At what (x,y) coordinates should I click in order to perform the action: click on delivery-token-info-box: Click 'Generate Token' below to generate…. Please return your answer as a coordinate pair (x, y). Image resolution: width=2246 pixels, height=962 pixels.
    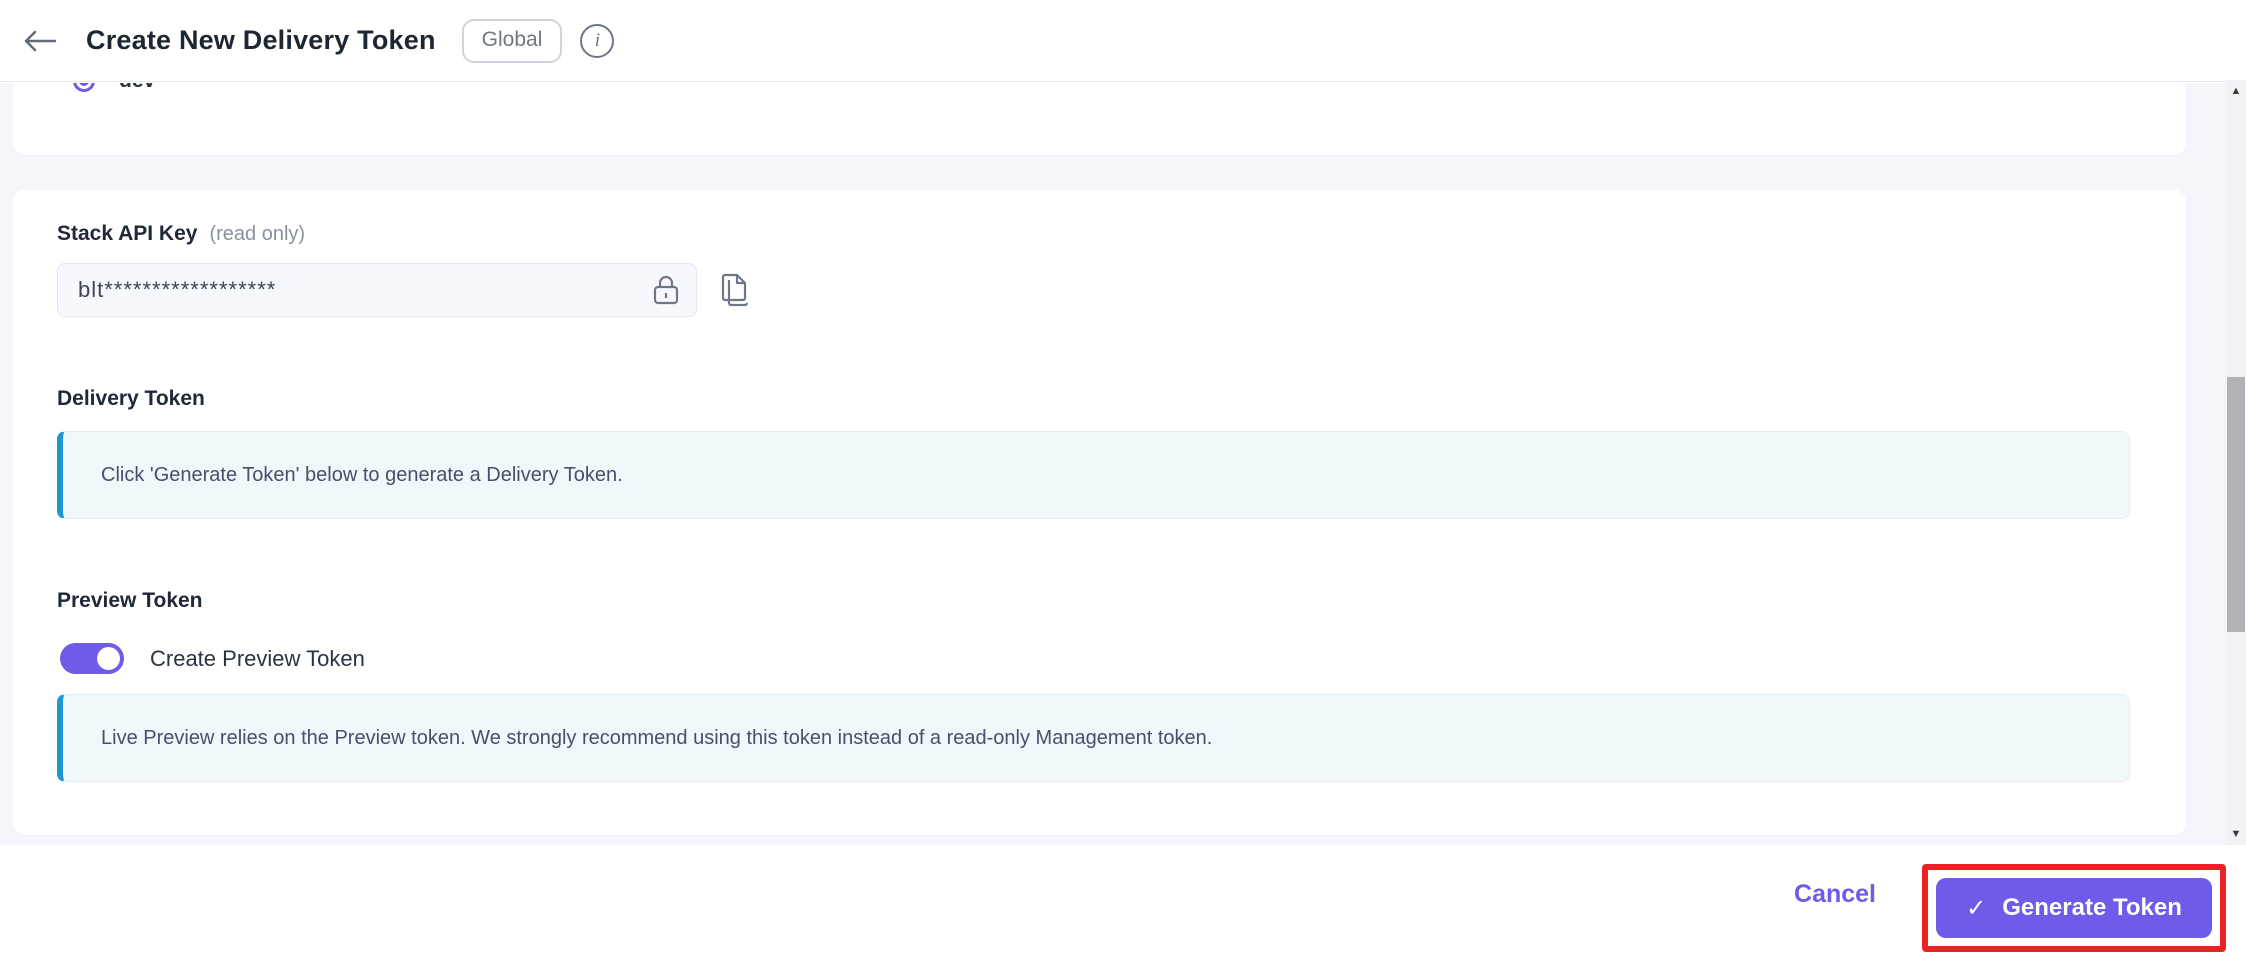
    Looking at the image, I should click on (1093, 475).